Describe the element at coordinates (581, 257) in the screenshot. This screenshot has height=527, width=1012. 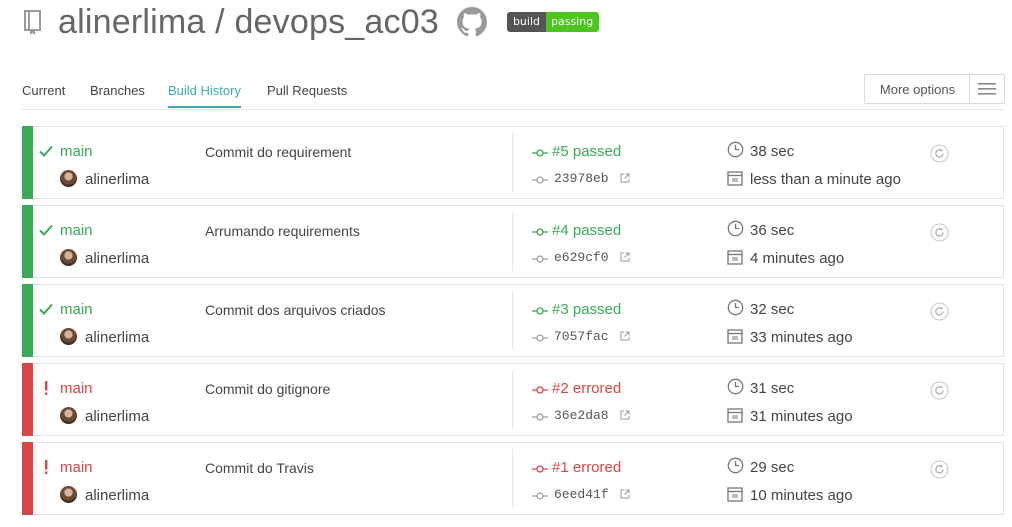
I see `commit-sha-link: e629cf0` at that location.